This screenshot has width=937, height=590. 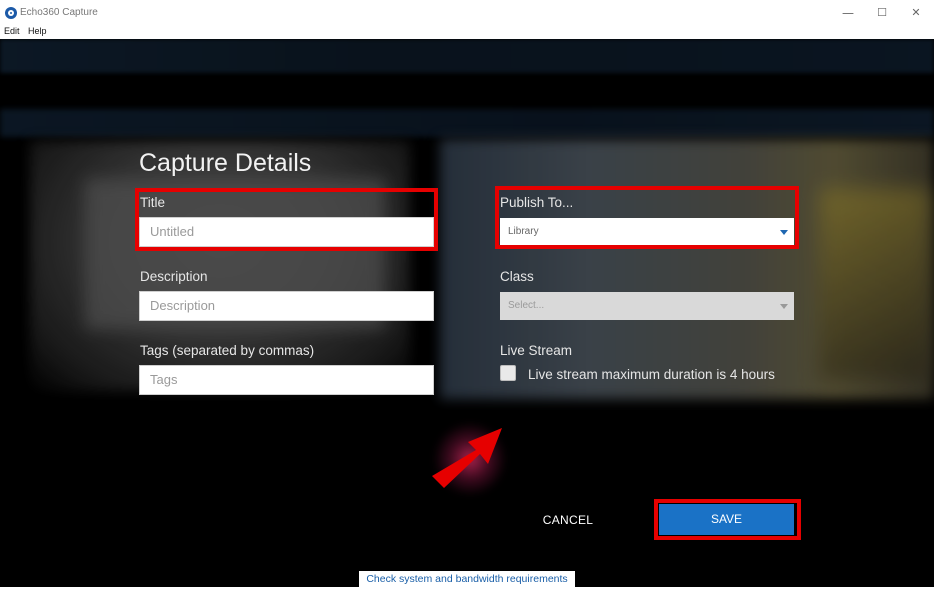 What do you see at coordinates (468, 32) in the screenshot?
I see `menu-bar: Edit Help` at bounding box center [468, 32].